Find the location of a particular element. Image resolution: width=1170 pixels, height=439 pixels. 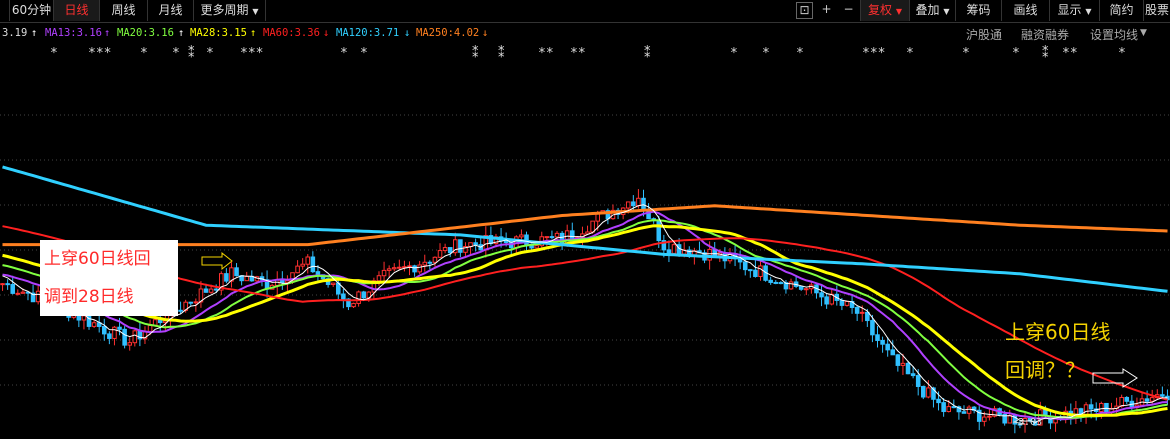

display-dropdown: 显示 ▼ is located at coordinates (1075, 10).